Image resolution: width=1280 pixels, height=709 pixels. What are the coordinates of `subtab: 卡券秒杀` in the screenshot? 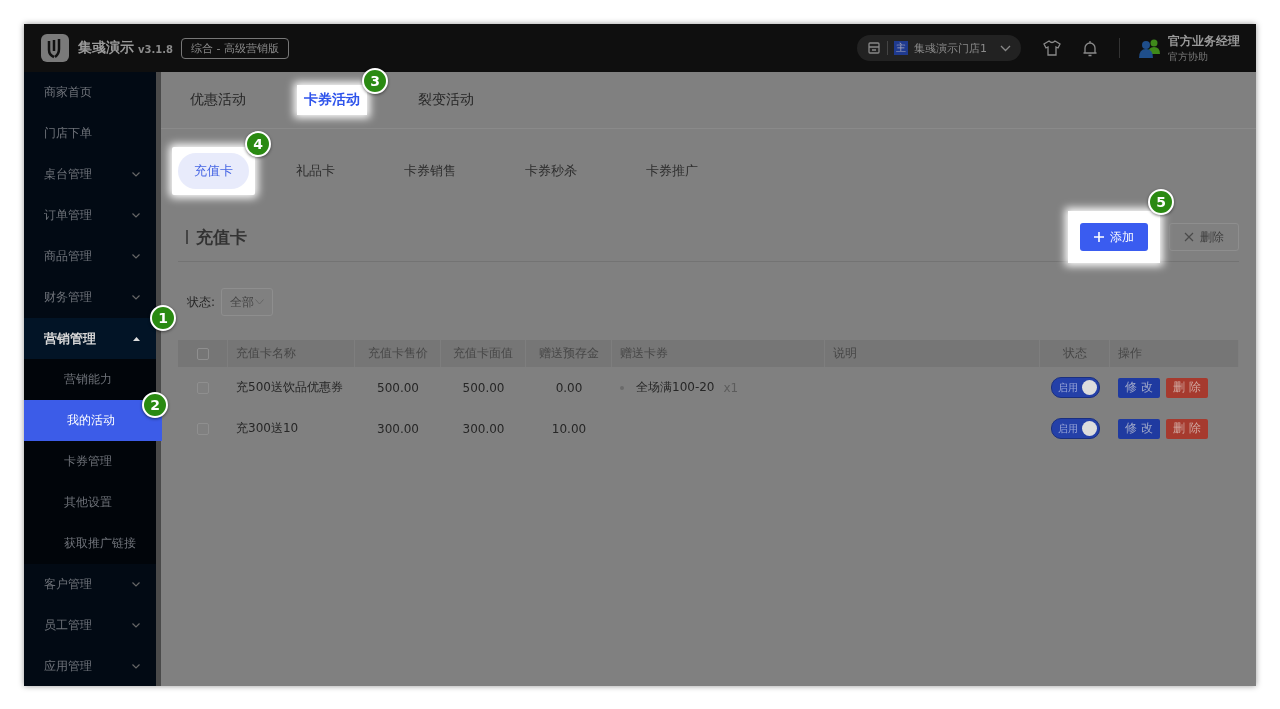 It's located at (551, 171).